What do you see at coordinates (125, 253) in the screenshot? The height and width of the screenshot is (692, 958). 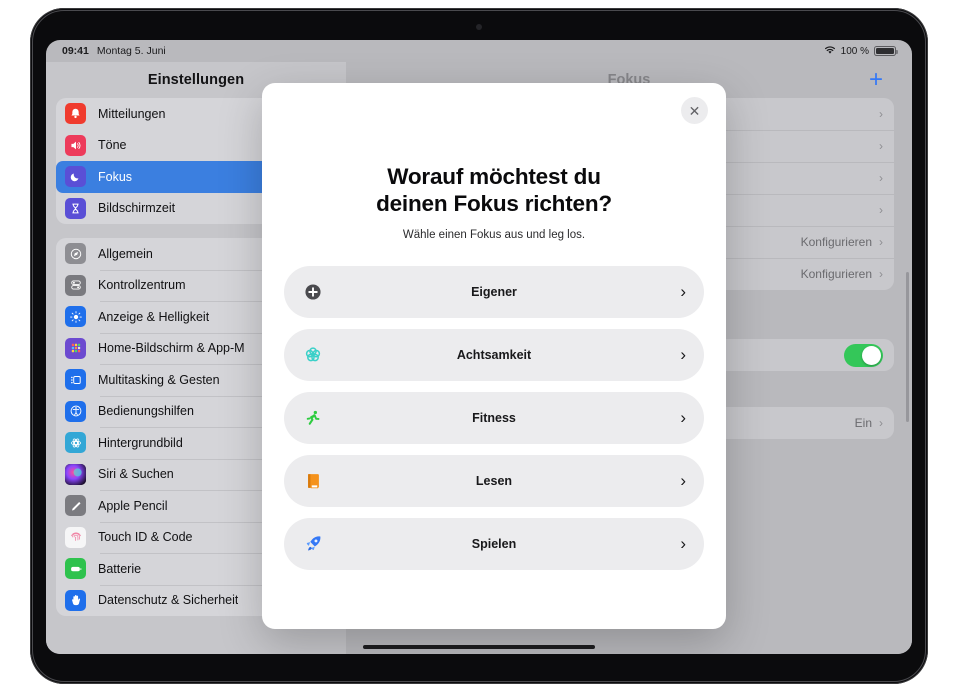 I see `sidebar-item-label: Allgemein` at bounding box center [125, 253].